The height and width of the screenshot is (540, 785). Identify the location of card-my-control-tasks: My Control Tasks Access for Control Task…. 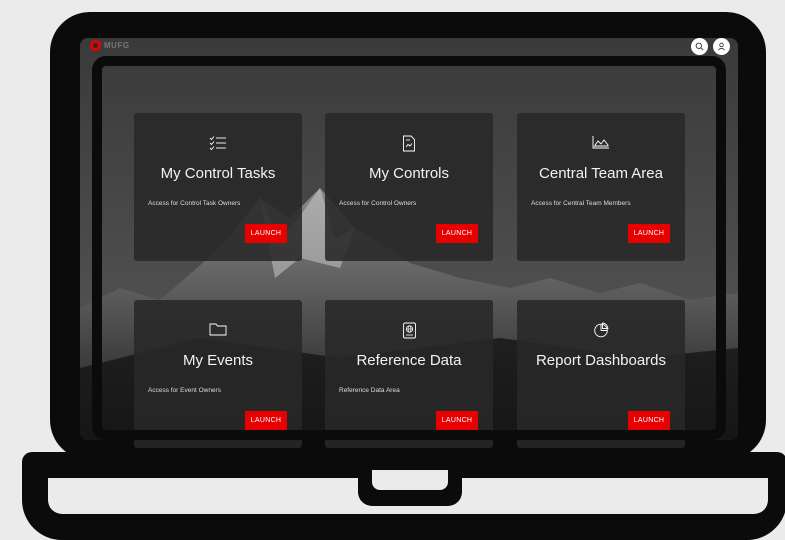
(218, 187).